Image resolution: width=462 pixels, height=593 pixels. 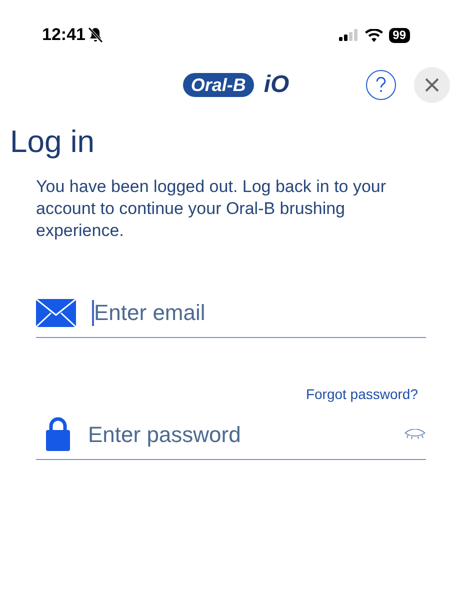 I want to click on password-field: Enter password, so click(x=231, y=438).